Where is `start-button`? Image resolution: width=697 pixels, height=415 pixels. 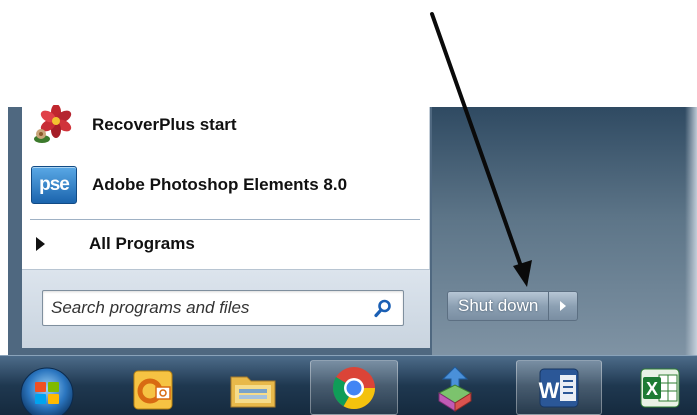 start-button is located at coordinates (47, 387).